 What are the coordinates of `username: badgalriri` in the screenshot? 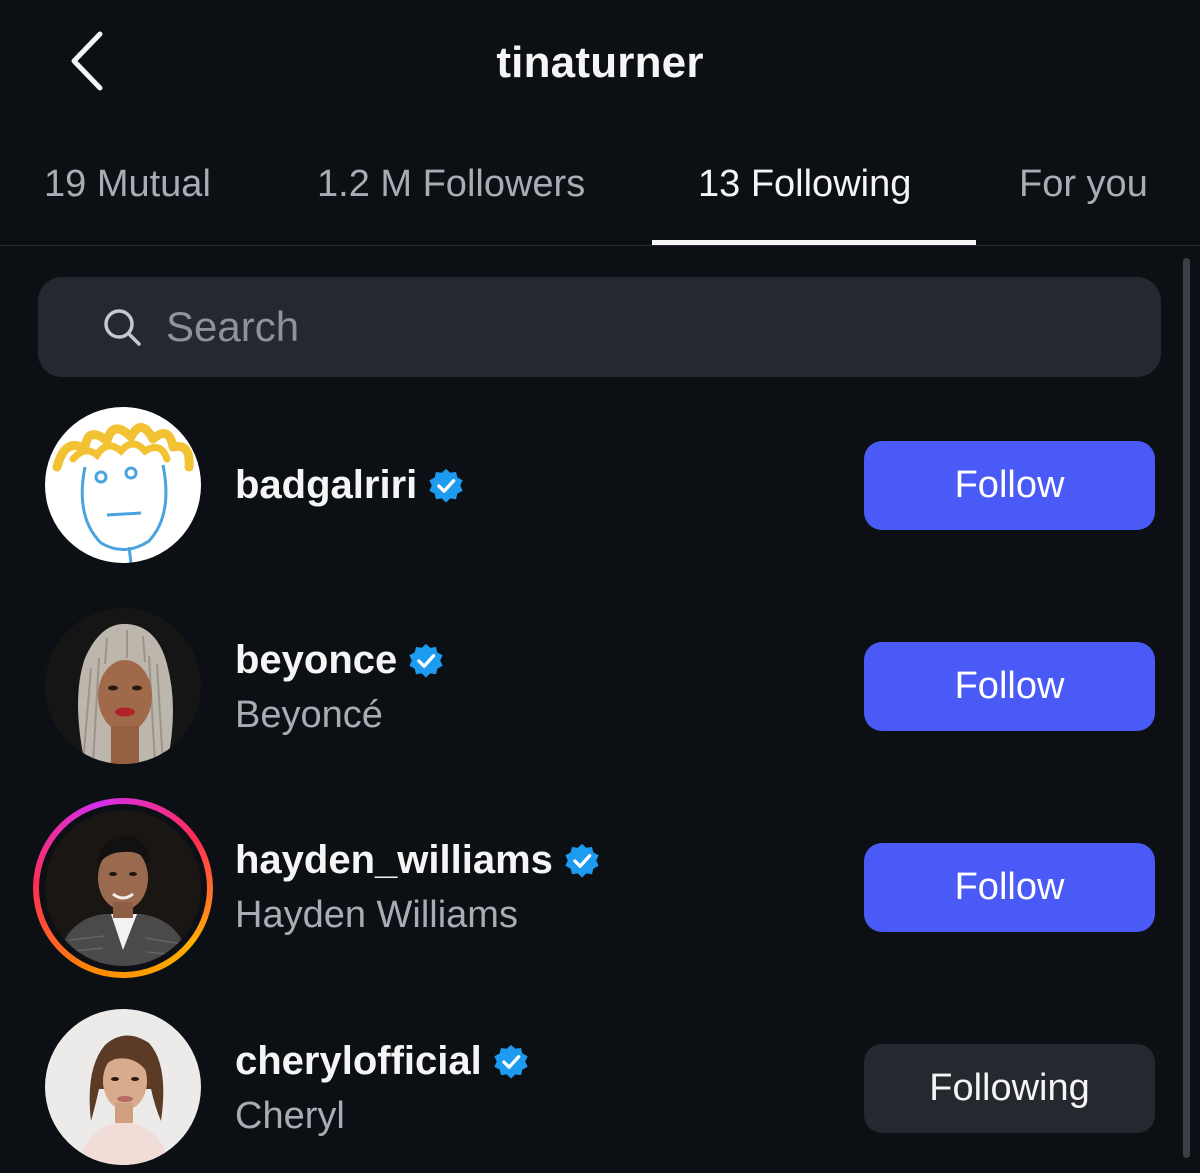 It's located at (350, 485).